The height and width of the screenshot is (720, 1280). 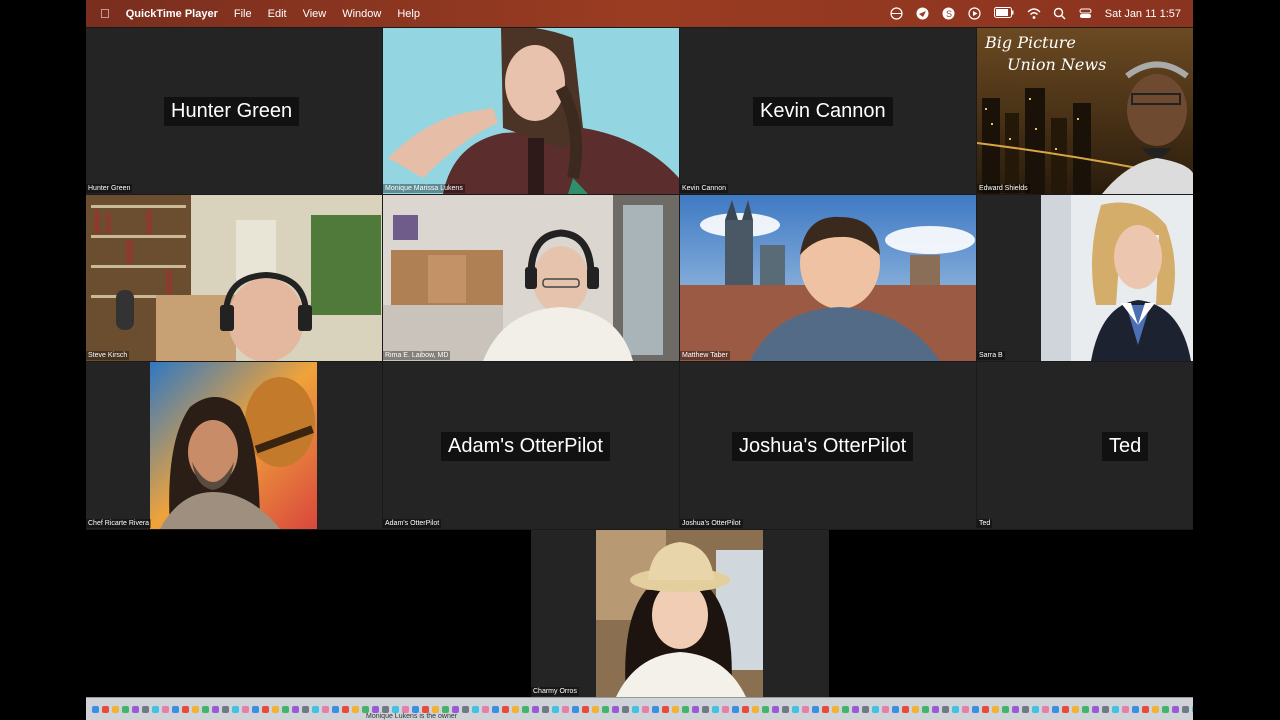 What do you see at coordinates (531, 278) in the screenshot?
I see `tile-rima-laibow: Rima E. Laibow, MD` at bounding box center [531, 278].